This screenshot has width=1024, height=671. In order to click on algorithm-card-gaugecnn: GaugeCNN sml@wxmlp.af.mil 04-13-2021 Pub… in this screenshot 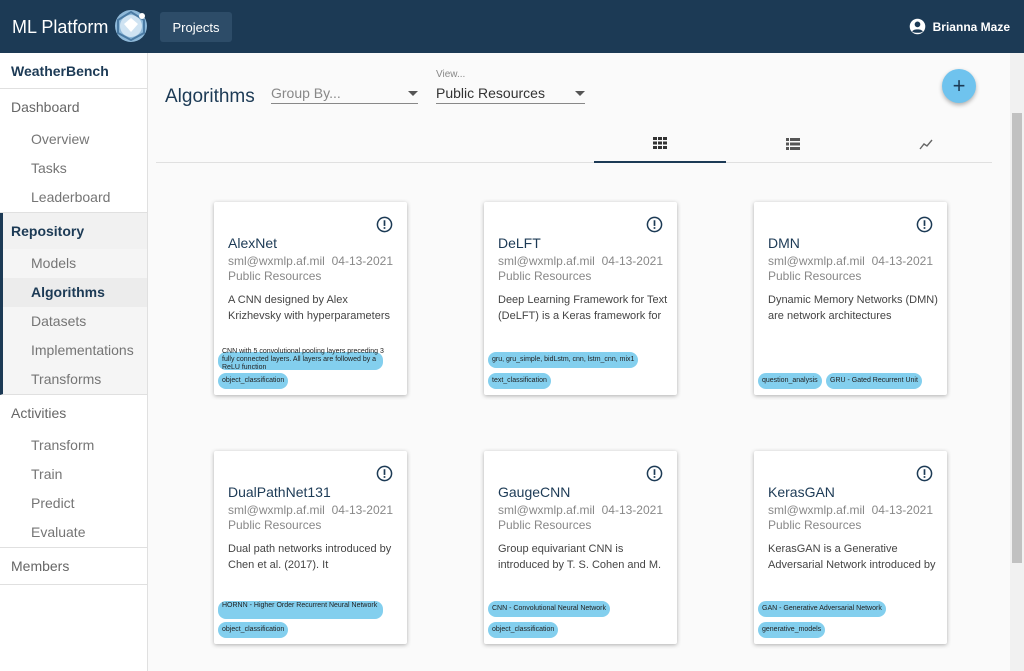, I will do `click(580, 547)`.